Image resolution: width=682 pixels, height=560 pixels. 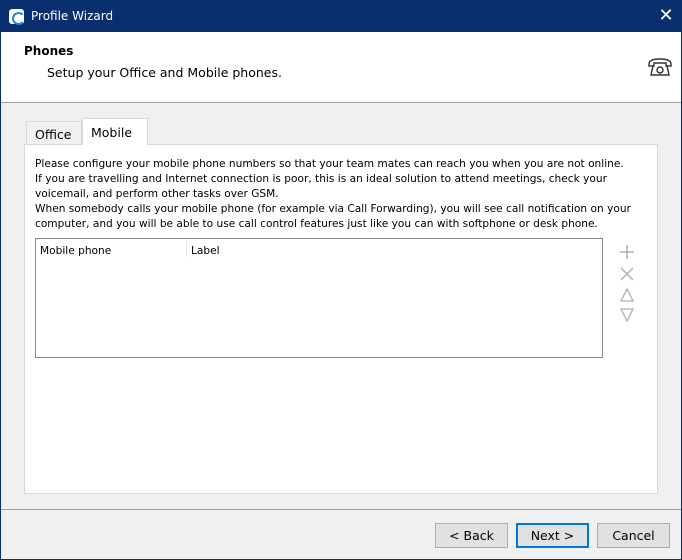 What do you see at coordinates (666, 16) in the screenshot?
I see `close-icon: ✕` at bounding box center [666, 16].